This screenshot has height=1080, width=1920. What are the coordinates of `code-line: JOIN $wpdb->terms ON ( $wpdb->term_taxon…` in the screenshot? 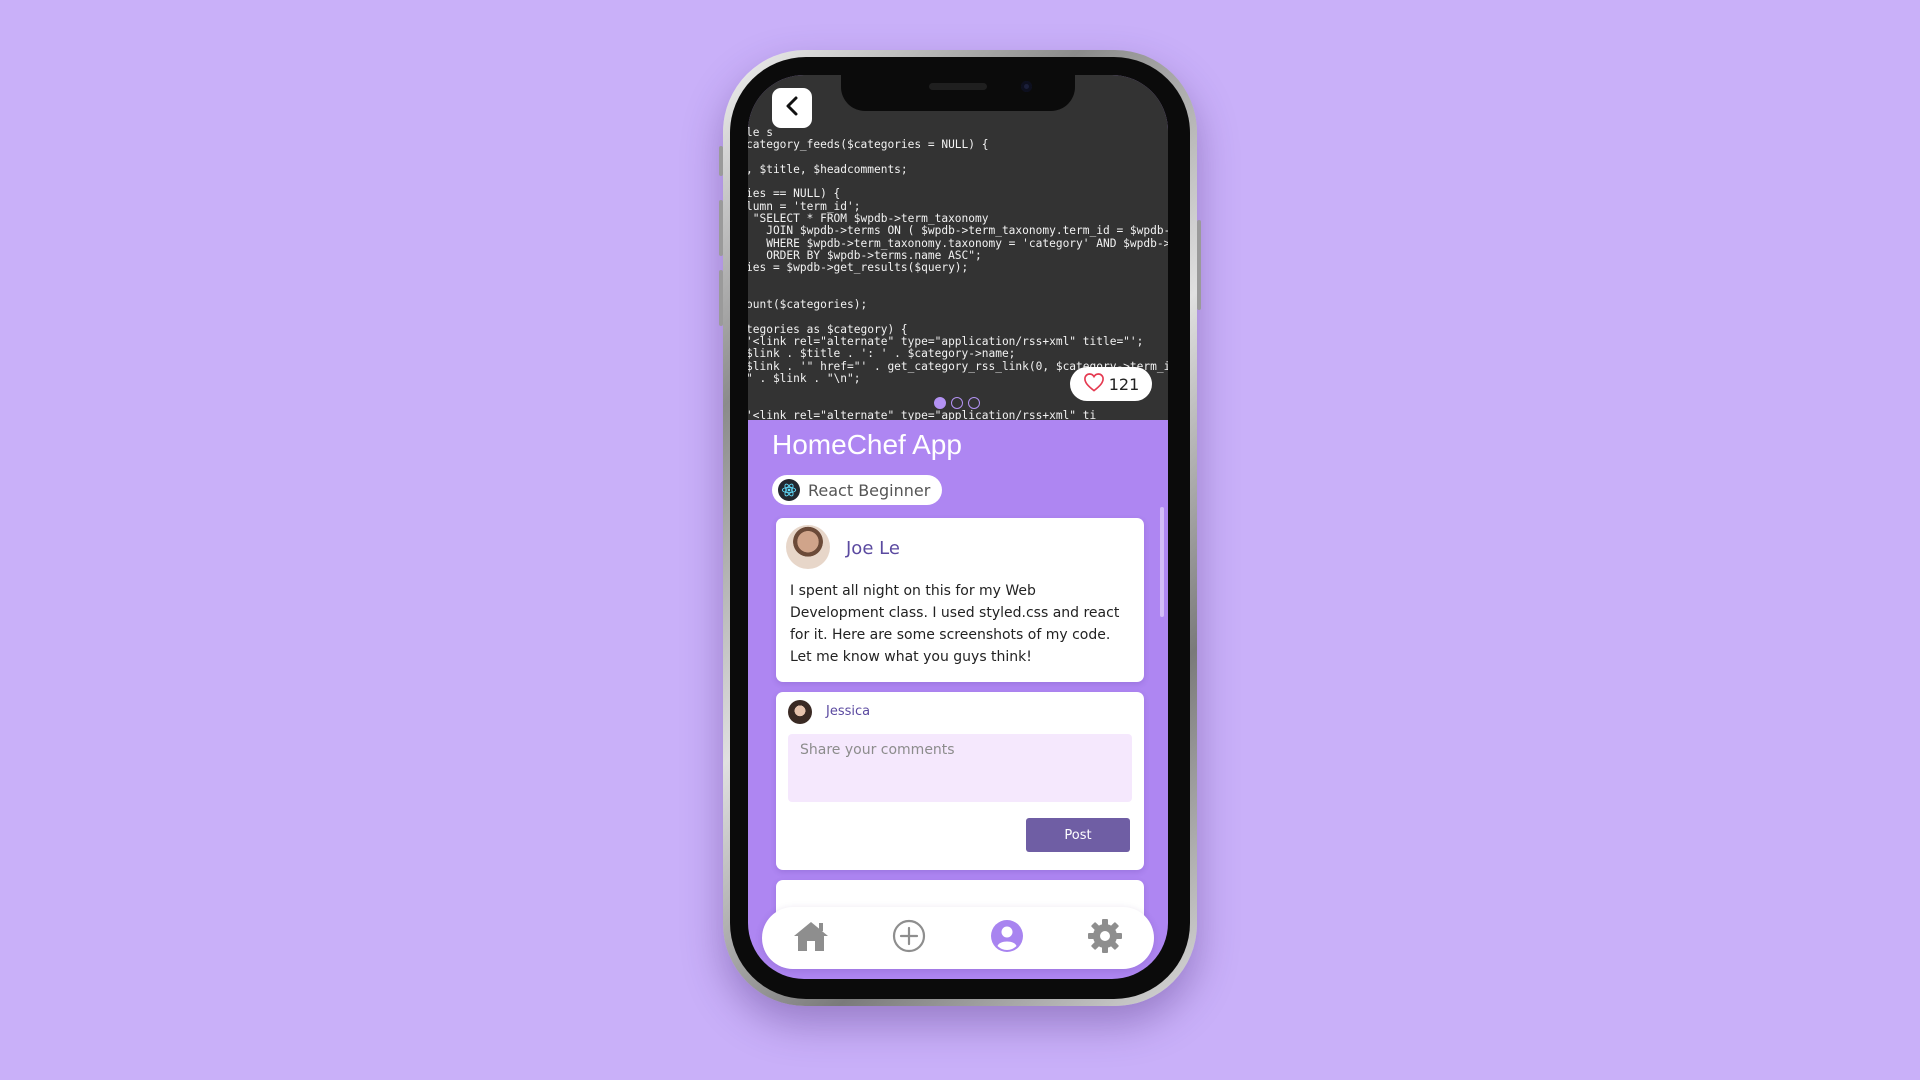 It's located at (958, 231).